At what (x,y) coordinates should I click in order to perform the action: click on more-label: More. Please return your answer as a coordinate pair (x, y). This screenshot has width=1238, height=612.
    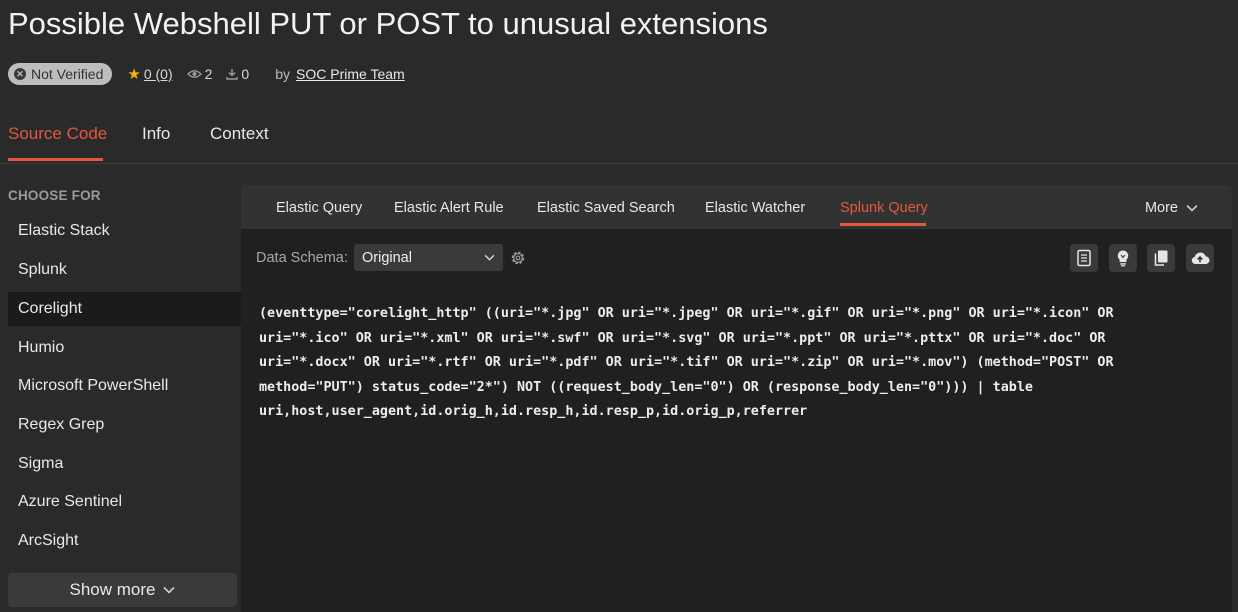
    Looking at the image, I should click on (1161, 208).